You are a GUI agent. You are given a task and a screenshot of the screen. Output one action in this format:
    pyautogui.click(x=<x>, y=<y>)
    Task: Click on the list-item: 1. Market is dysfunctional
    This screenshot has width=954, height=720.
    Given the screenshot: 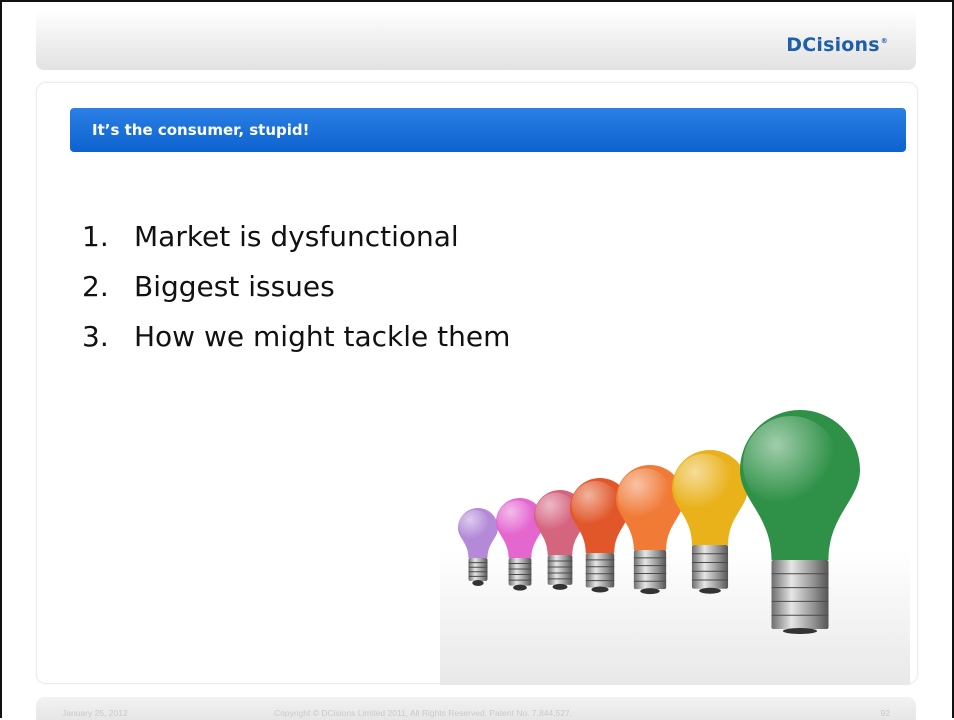 What is the action you would take?
    pyautogui.click(x=296, y=237)
    